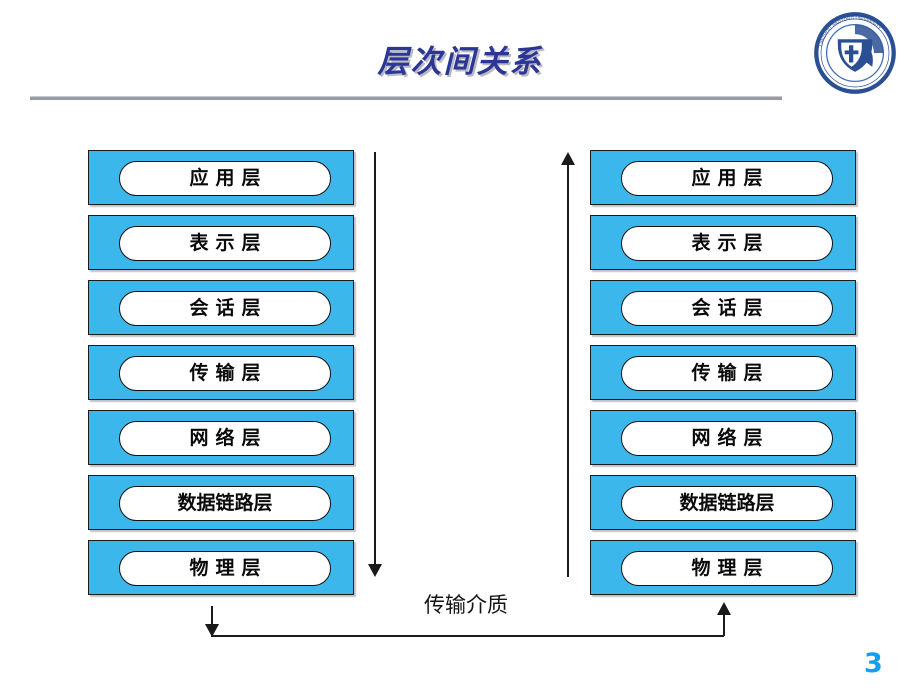 The width and height of the screenshot is (920, 690). Describe the element at coordinates (466, 605) in the screenshot. I see `transmission-medium-label: 传输介质` at that location.